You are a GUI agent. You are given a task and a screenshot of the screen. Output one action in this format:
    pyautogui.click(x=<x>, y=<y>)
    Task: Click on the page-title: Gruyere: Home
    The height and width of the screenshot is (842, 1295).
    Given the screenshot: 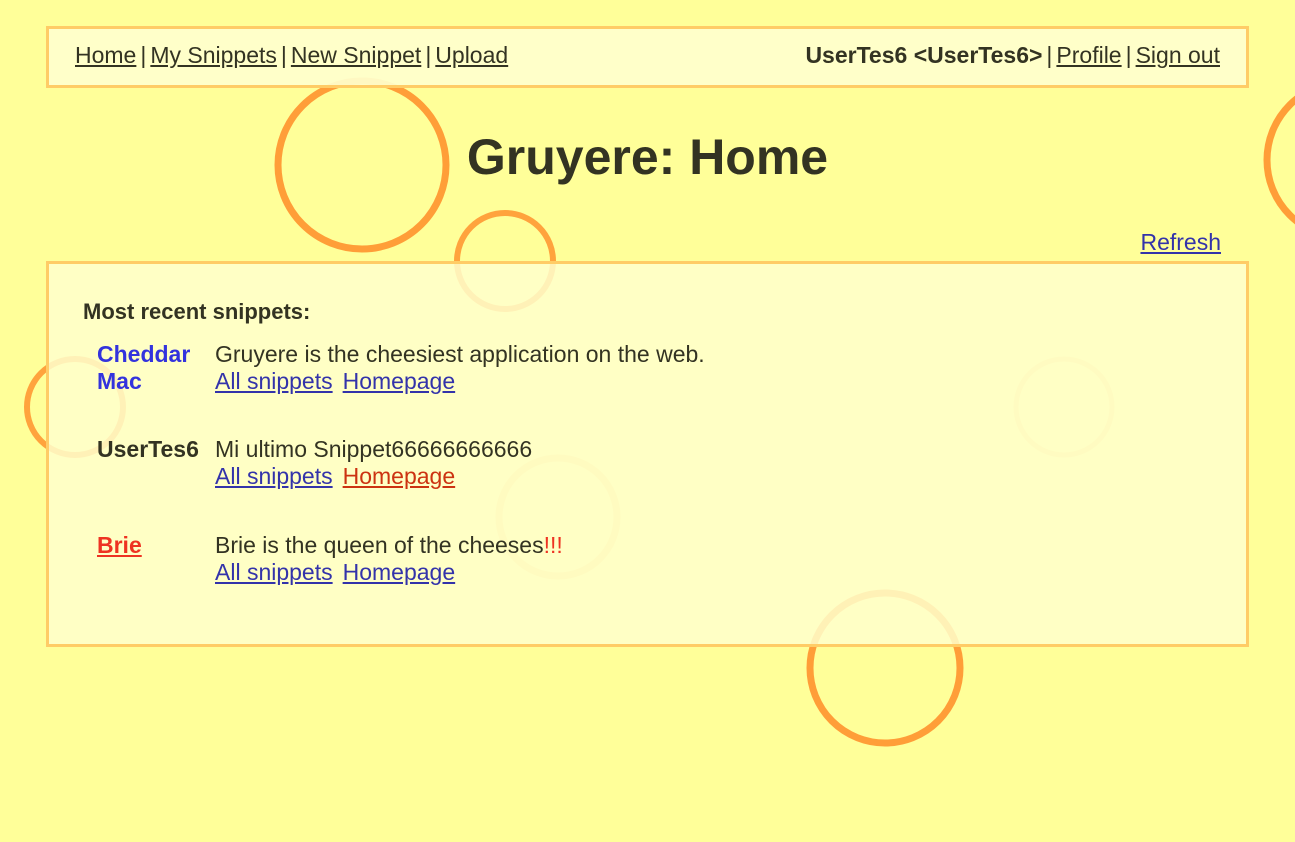 What is the action you would take?
    pyautogui.click(x=647, y=157)
    